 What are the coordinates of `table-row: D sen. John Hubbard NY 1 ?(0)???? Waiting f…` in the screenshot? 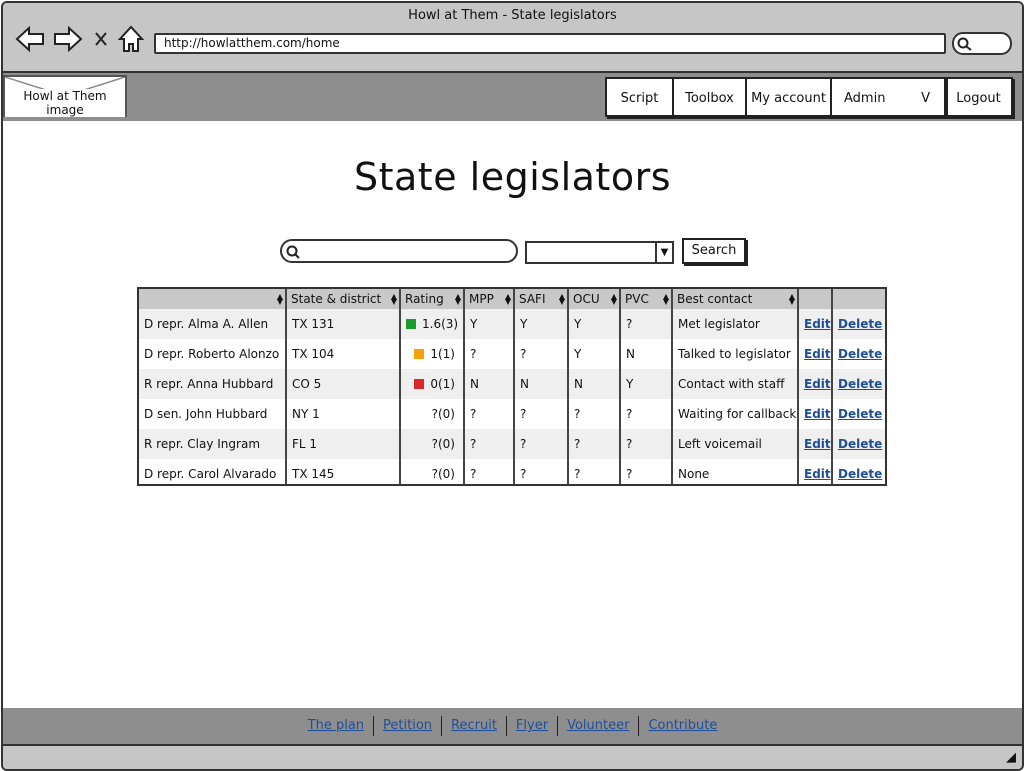 It's located at (512, 414).